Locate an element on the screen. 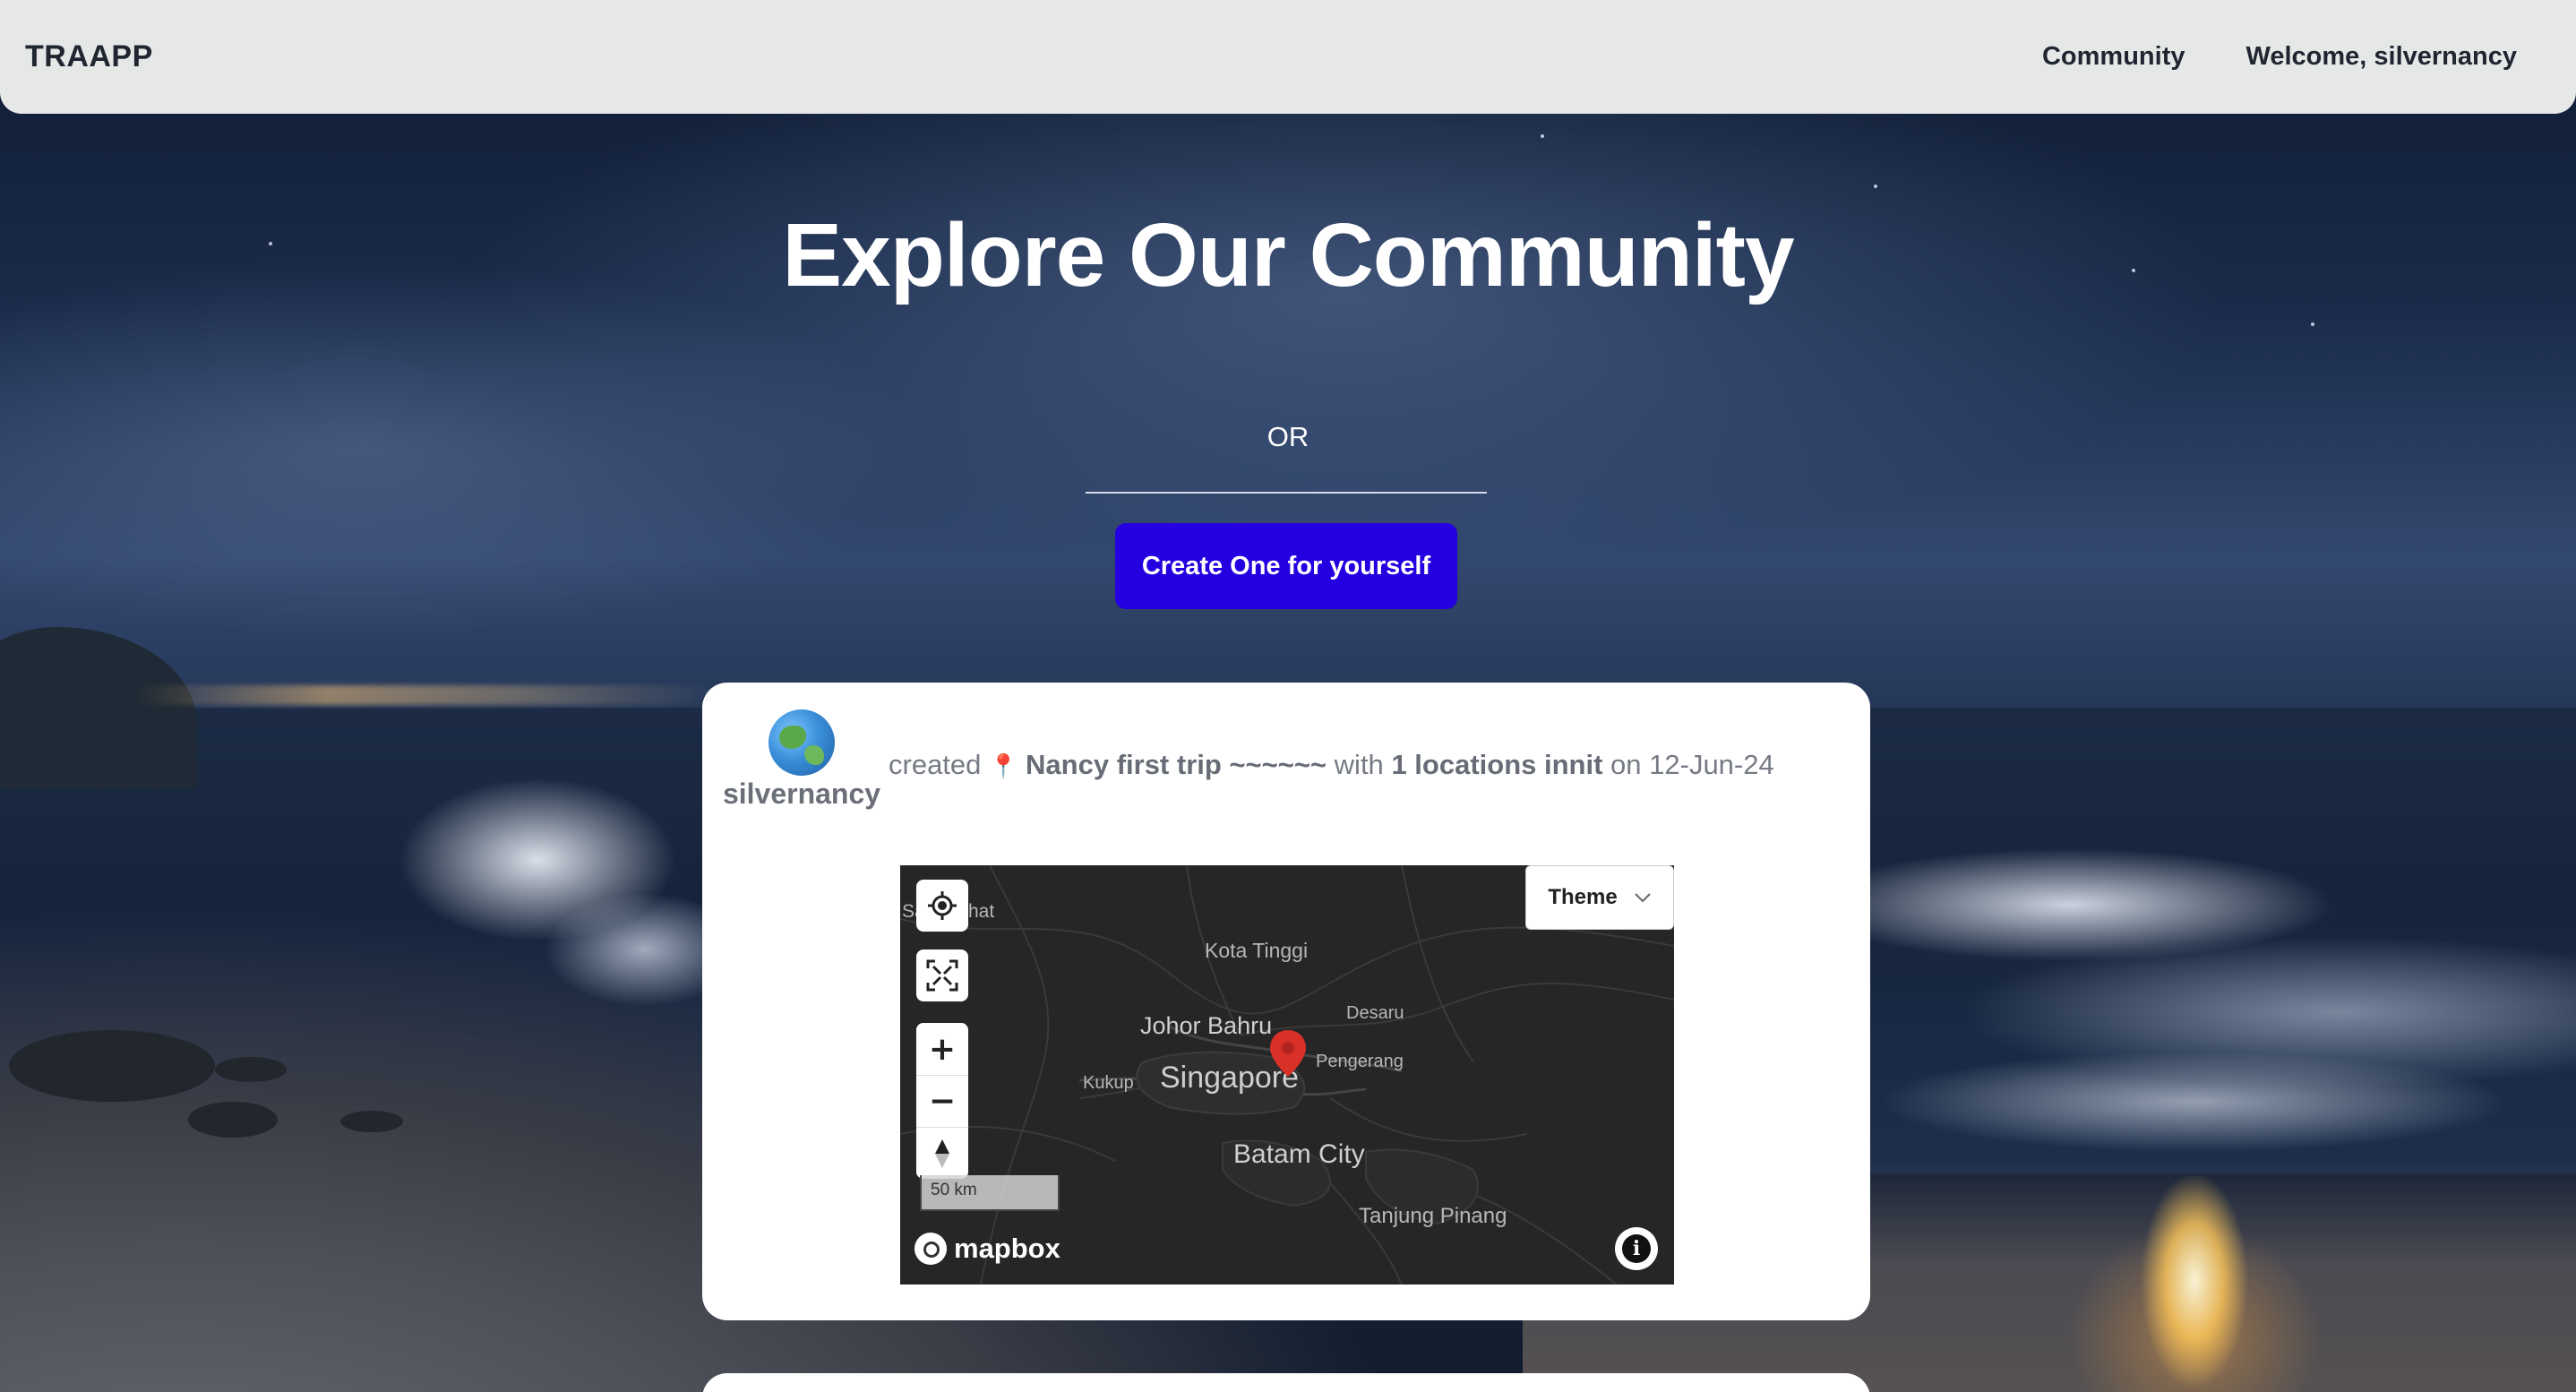  chevron-down-icon is located at coordinates (1642, 898).